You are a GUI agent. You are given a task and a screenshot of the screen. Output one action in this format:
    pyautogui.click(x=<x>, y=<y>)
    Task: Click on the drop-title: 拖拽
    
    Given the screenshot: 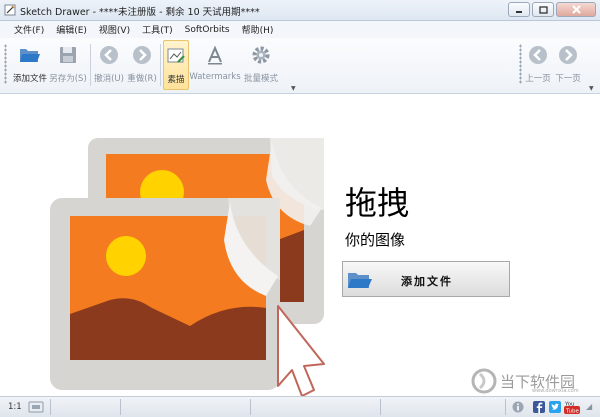 What is the action you would take?
    pyautogui.click(x=377, y=203)
    